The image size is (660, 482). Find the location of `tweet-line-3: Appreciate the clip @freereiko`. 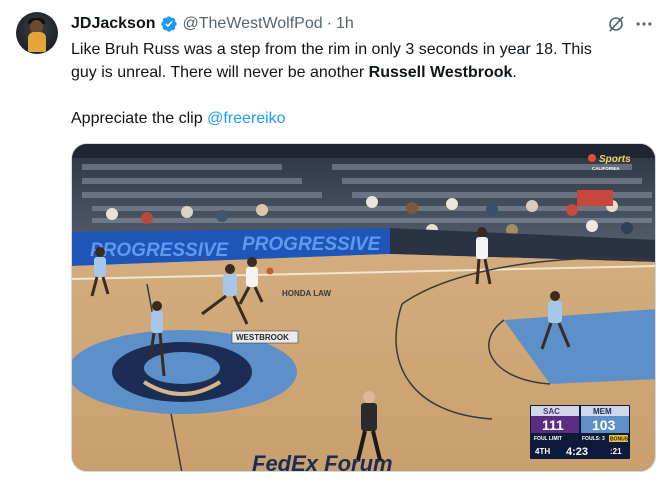

tweet-line-3: Appreciate the clip @freereiko is located at coordinates (357, 118).